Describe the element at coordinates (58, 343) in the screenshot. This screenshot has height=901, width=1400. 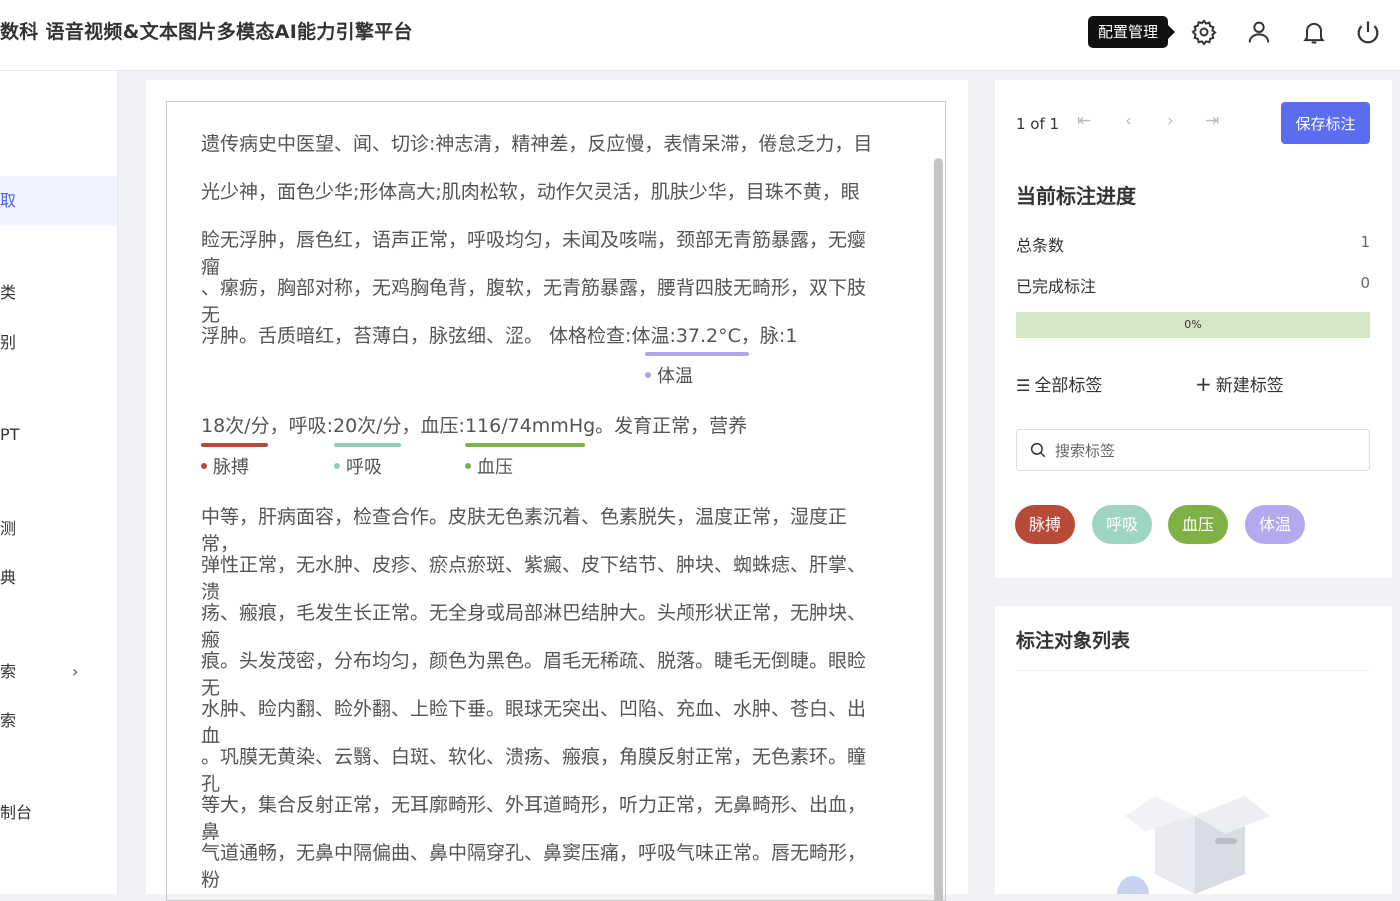
I see `sidebar-item-2: 别` at that location.